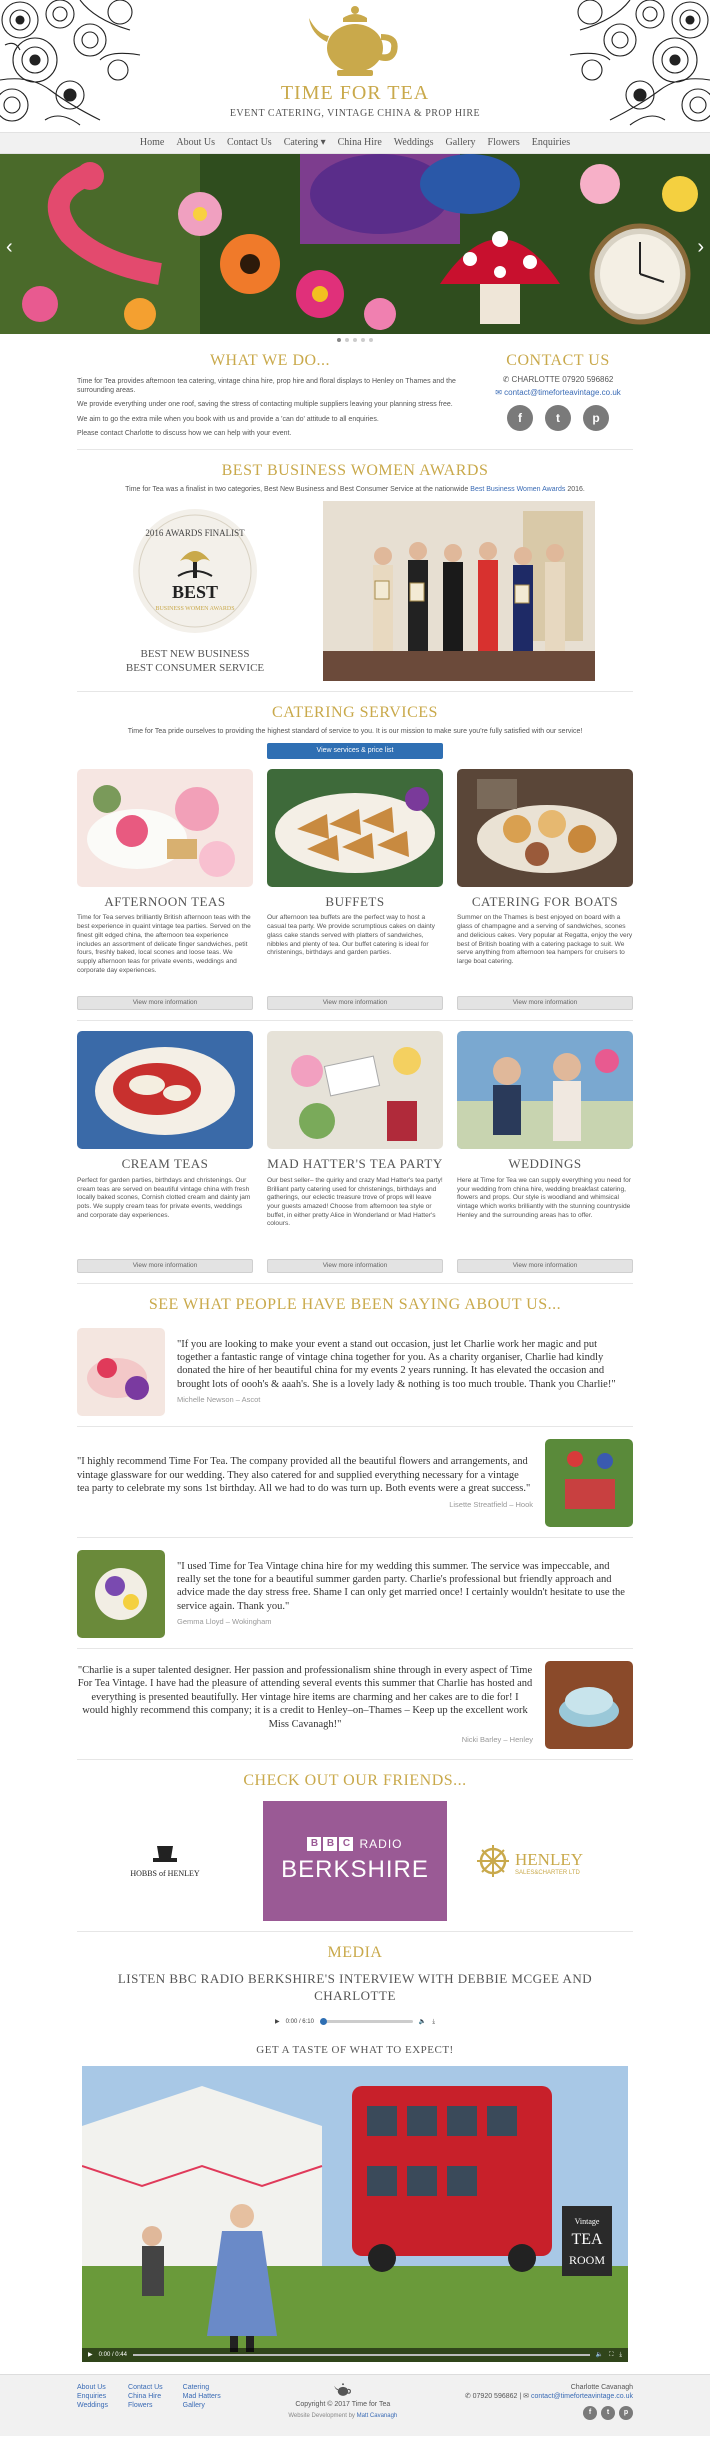 The height and width of the screenshot is (2438, 710). What do you see at coordinates (562, 379) in the screenshot?
I see `contact-phone-text: CHARLOTTE 07920 596862` at bounding box center [562, 379].